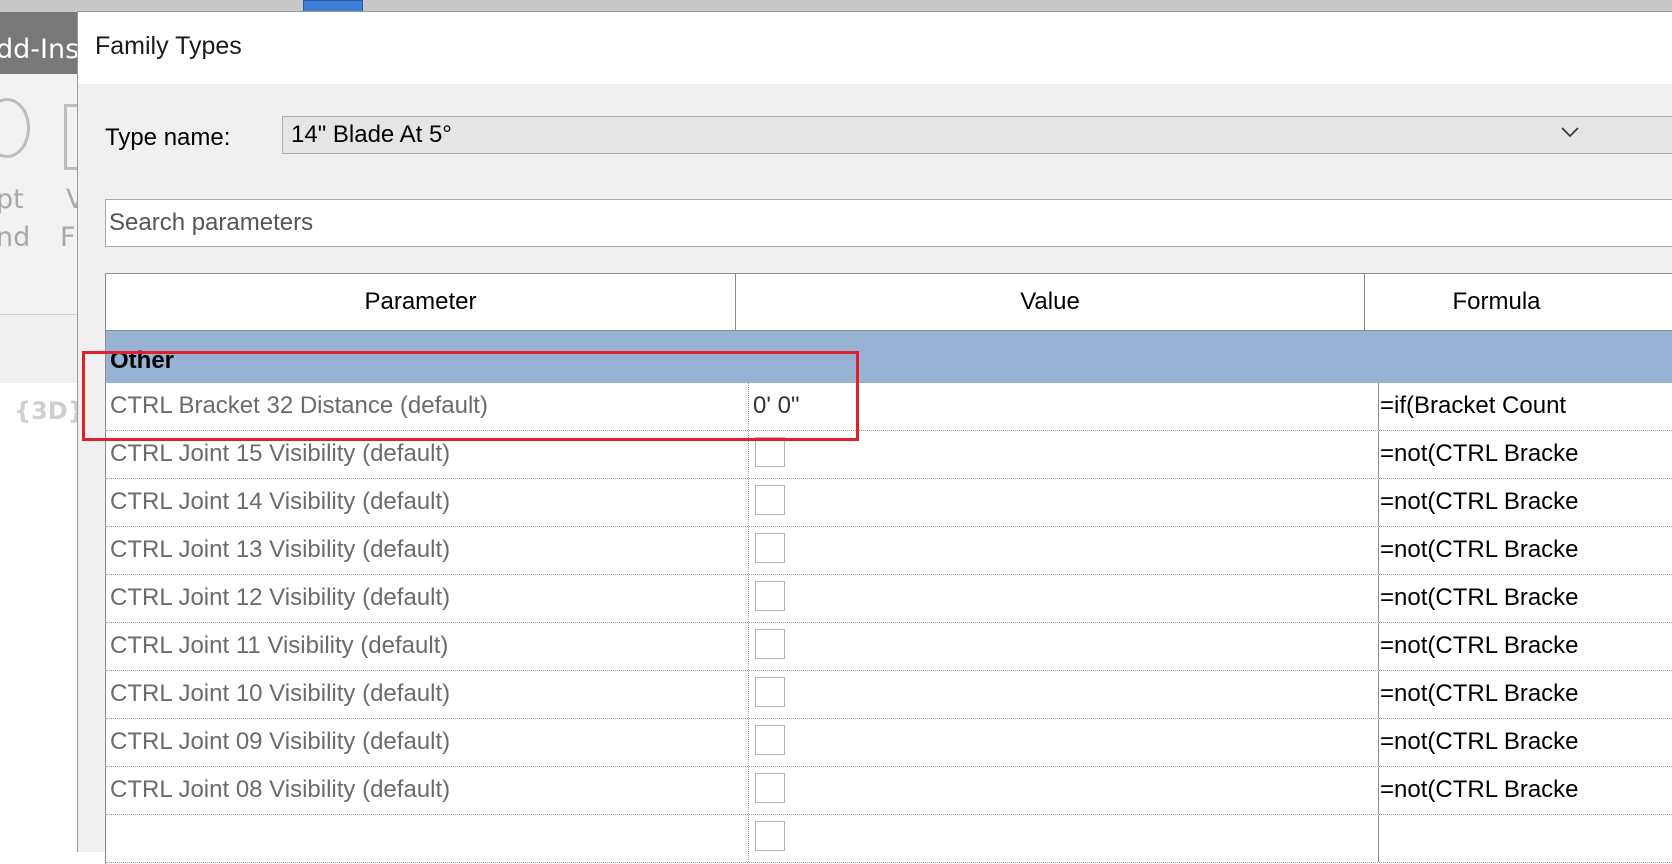 The width and height of the screenshot is (1672, 864). I want to click on app-title-bar: dd-Ins, so click(39, 43).